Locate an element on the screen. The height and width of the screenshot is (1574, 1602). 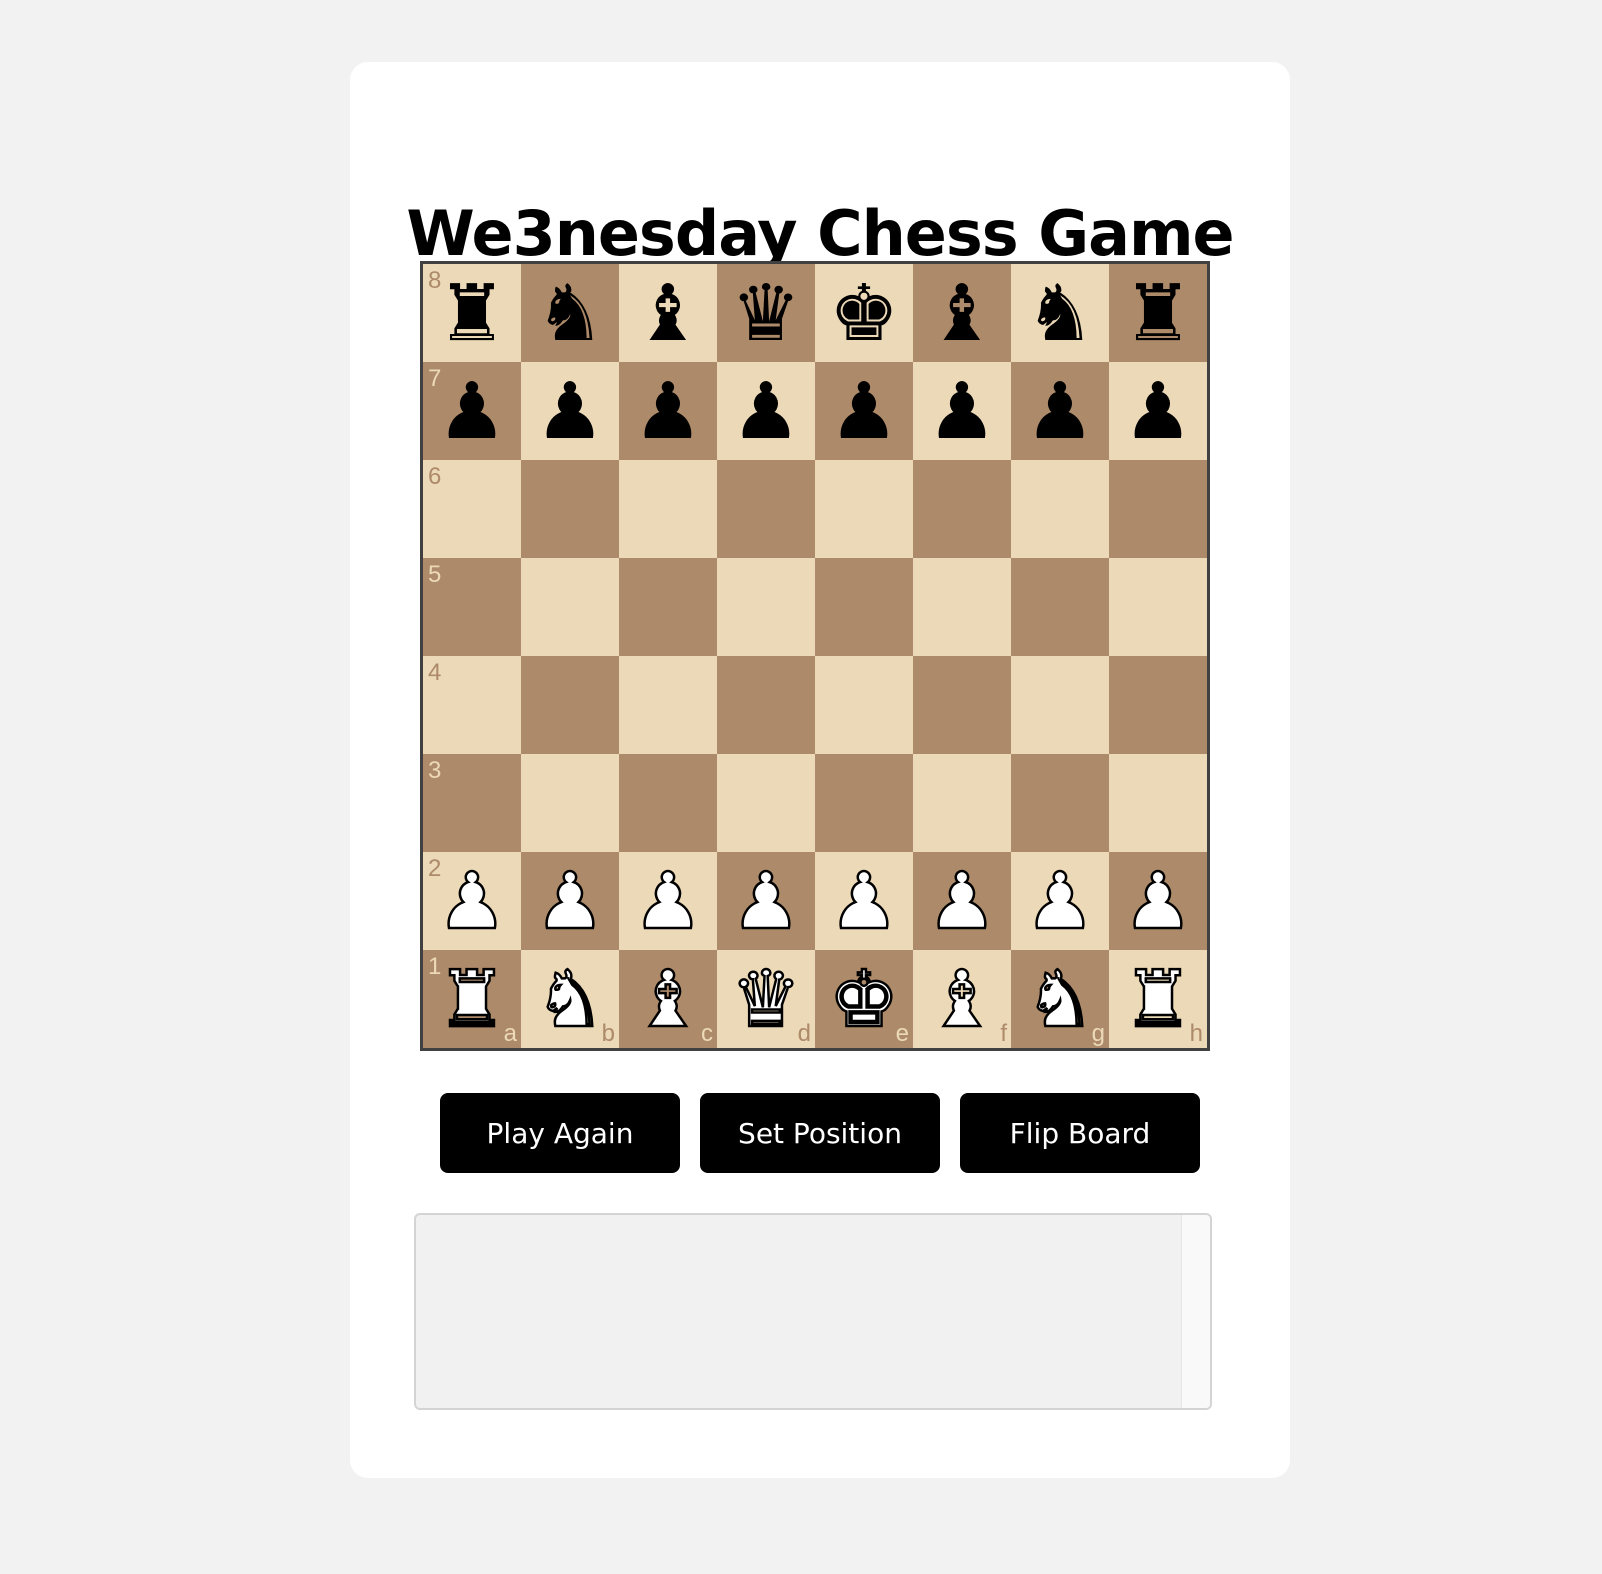
square-c1: c ♝ is located at coordinates (668, 999).